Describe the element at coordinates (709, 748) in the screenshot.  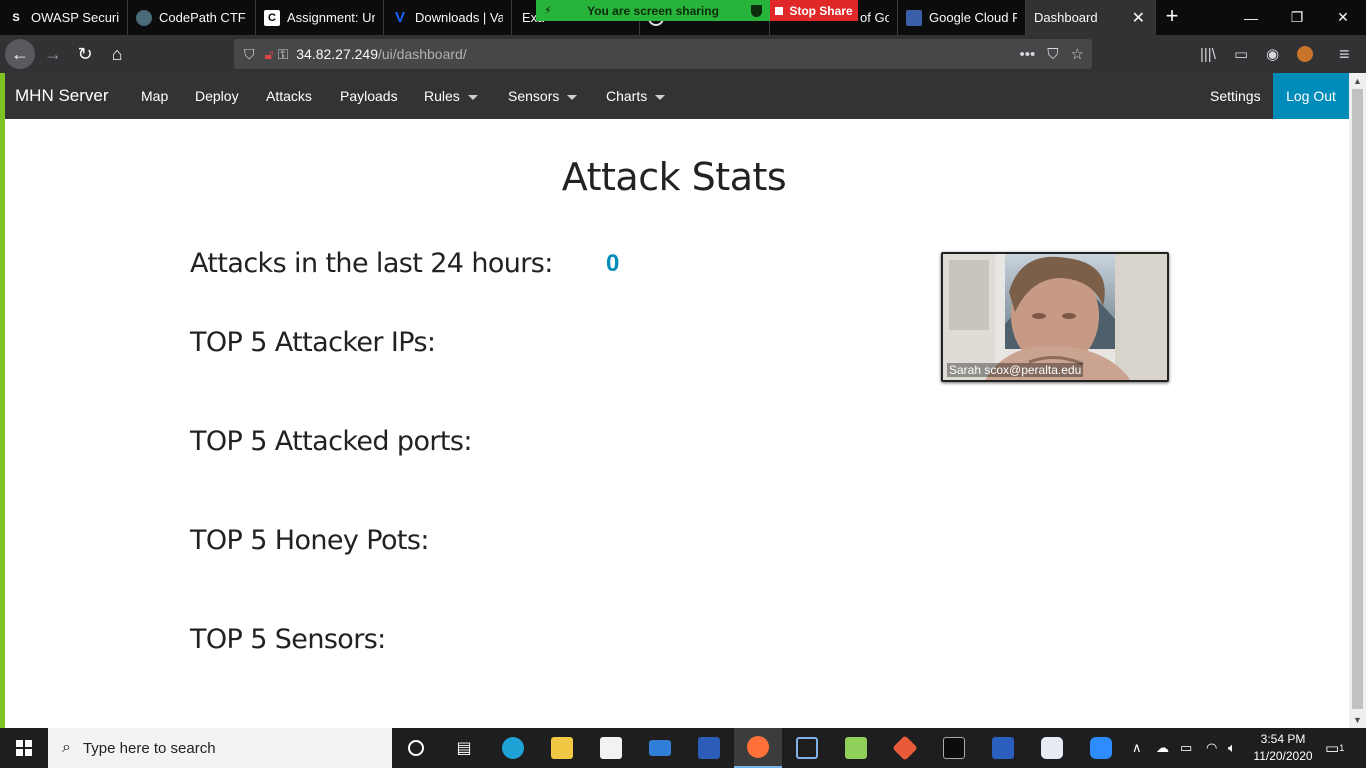
I see `word-icon` at that location.